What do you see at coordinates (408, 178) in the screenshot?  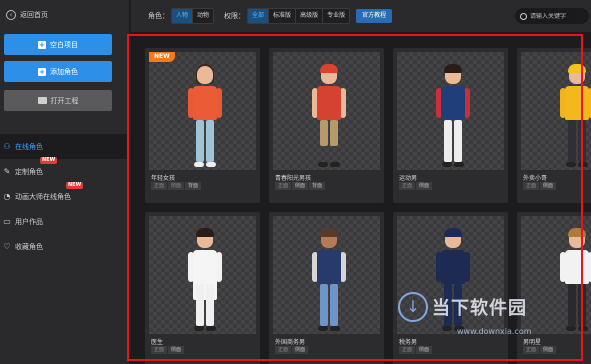 I see `role-name: 运动男` at bounding box center [408, 178].